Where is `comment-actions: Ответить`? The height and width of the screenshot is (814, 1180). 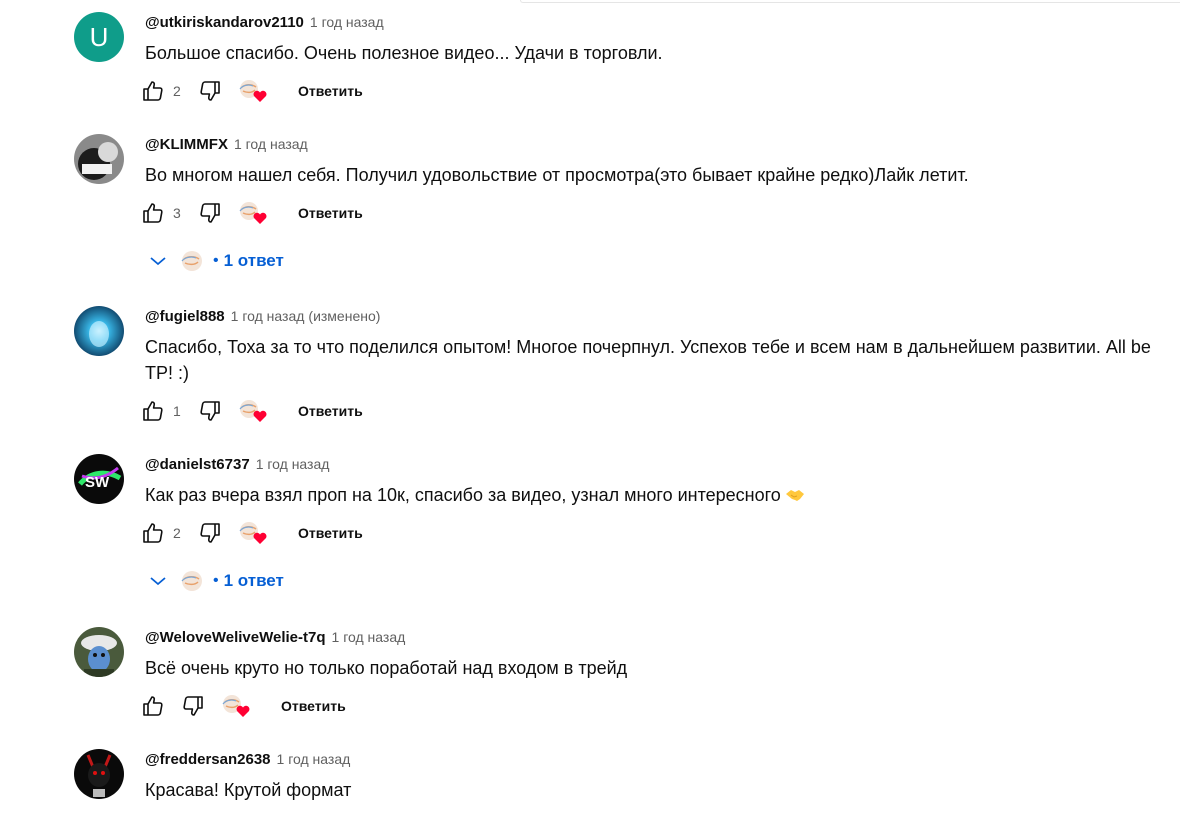 comment-actions: Ответить is located at coordinates (243, 706).